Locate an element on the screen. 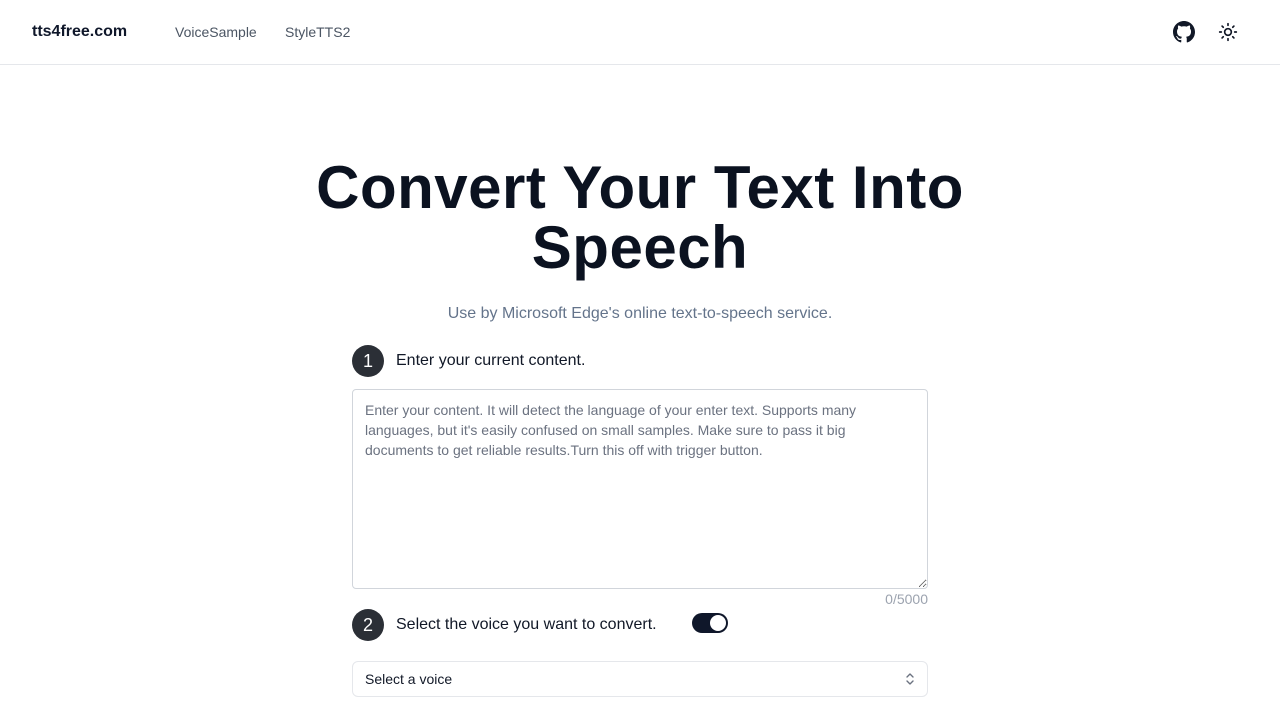  chevron-up-down-icon is located at coordinates (910, 679).